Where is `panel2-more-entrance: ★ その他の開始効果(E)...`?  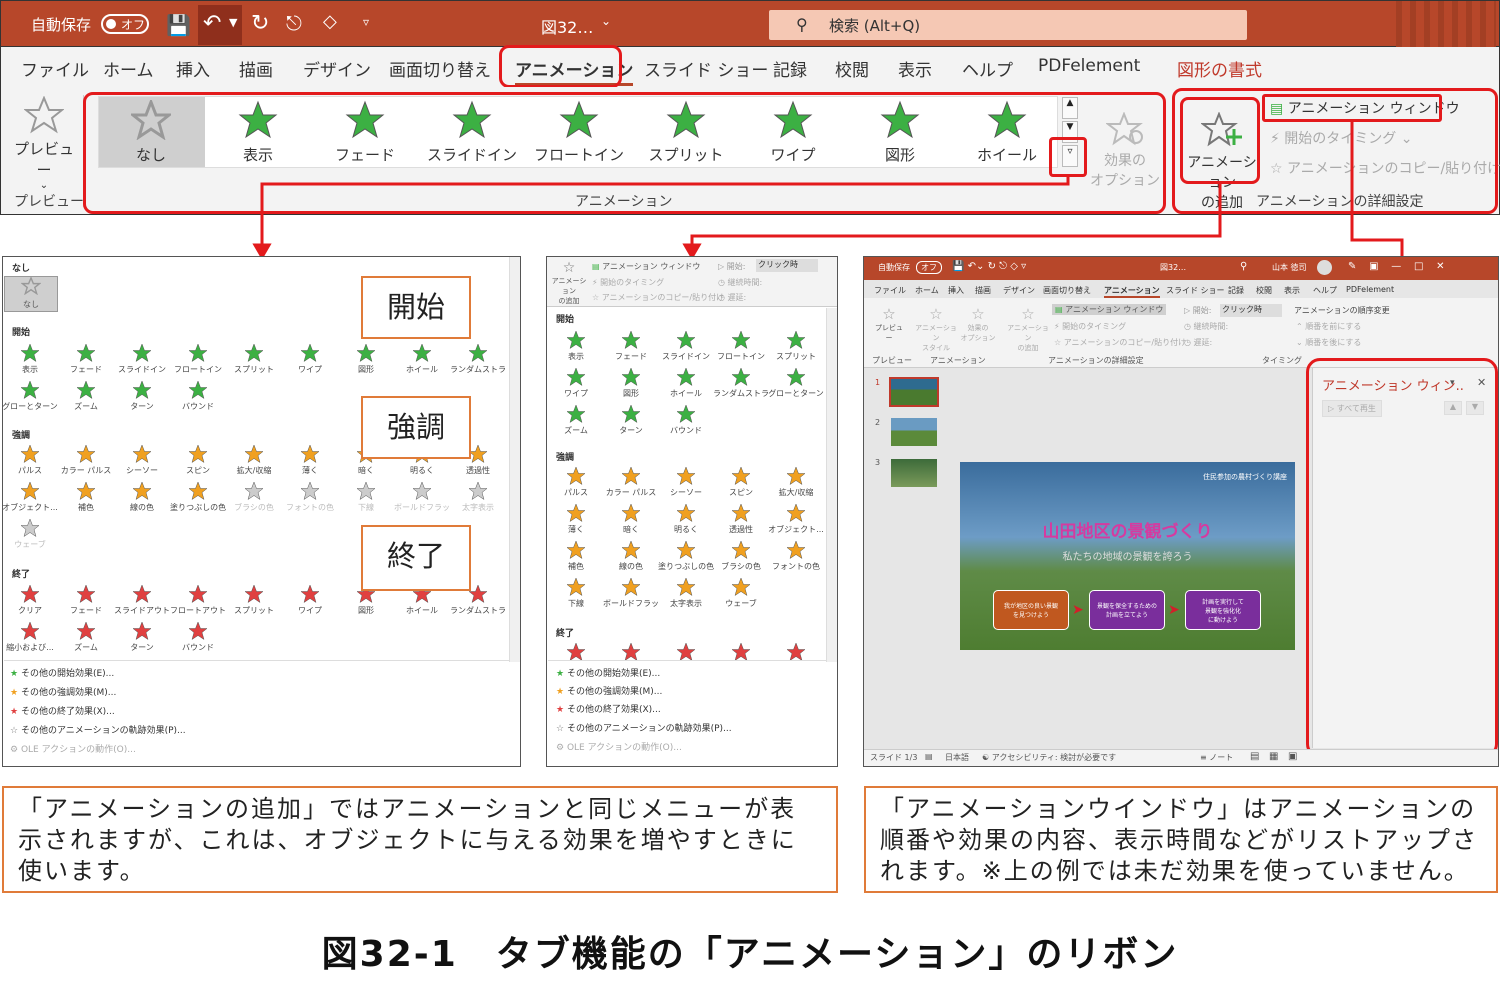
panel2-more-entrance: ★ その他の開始効果(E)... is located at coordinates (608, 672).